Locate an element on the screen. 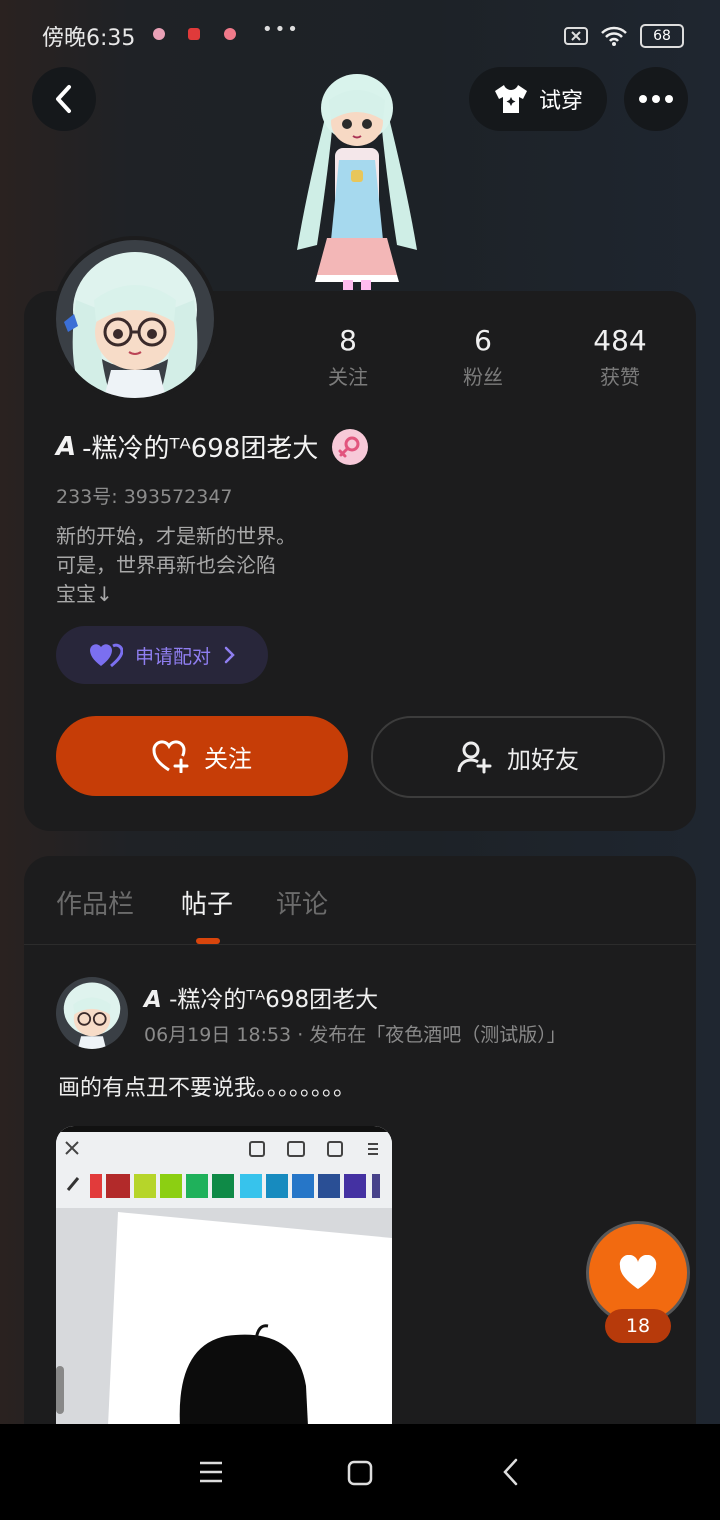 The image size is (720, 1520). stat-label: 关注 is located at coordinates (348, 377).